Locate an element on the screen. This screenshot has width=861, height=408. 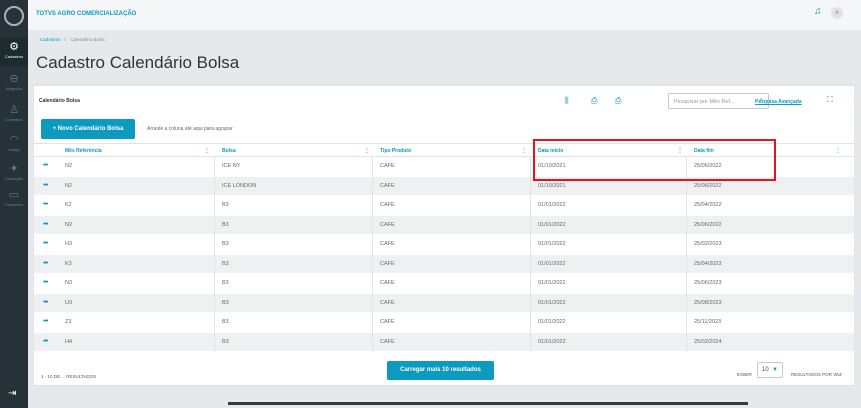
logout-icon: ⇥ is located at coordinates (12, 393).